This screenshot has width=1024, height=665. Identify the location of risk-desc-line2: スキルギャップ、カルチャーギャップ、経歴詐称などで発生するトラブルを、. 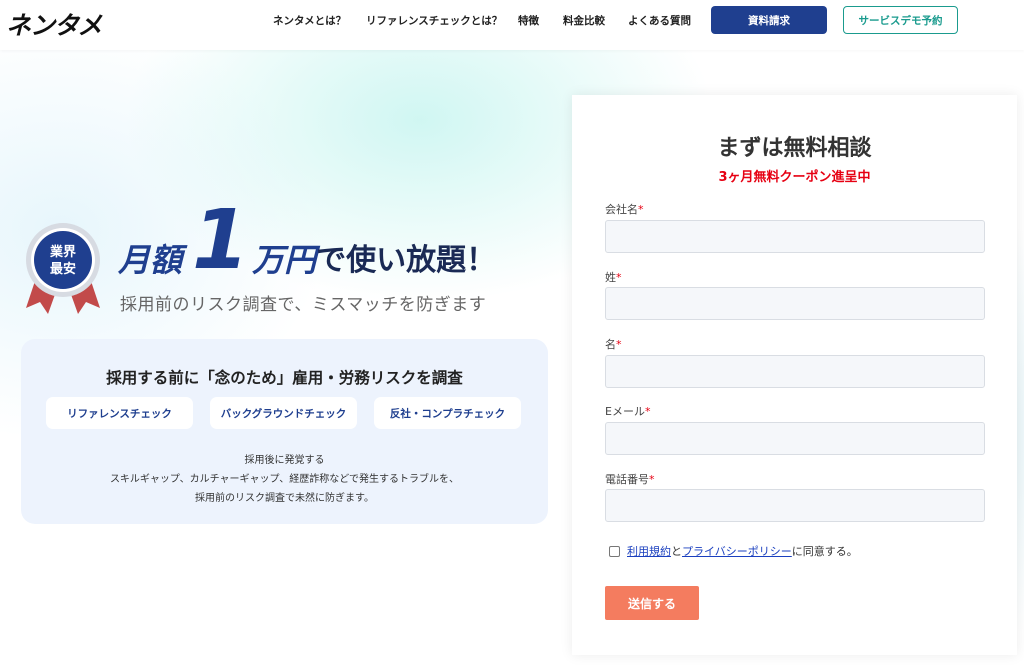
(284, 479).